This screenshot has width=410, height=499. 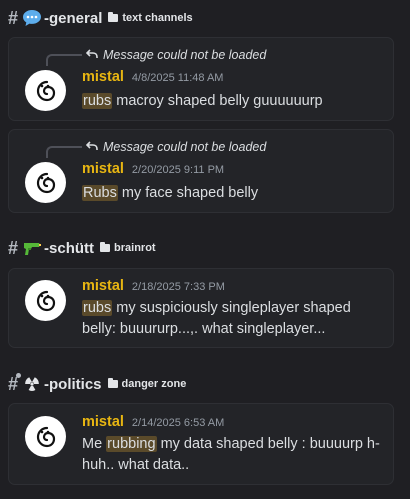 I want to click on category-name: brainrot, so click(x=135, y=248).